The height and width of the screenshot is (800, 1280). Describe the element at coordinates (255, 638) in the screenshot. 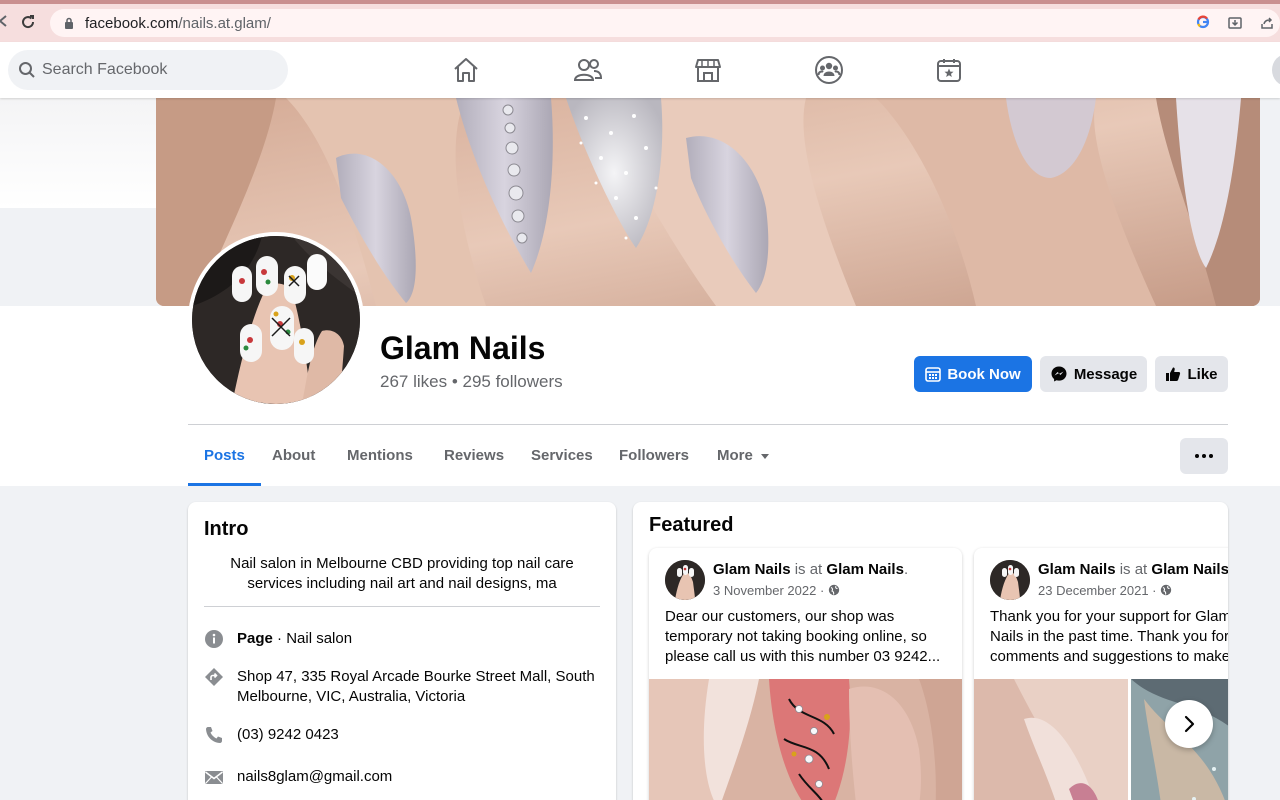

I see `intro-category-label: Page` at that location.